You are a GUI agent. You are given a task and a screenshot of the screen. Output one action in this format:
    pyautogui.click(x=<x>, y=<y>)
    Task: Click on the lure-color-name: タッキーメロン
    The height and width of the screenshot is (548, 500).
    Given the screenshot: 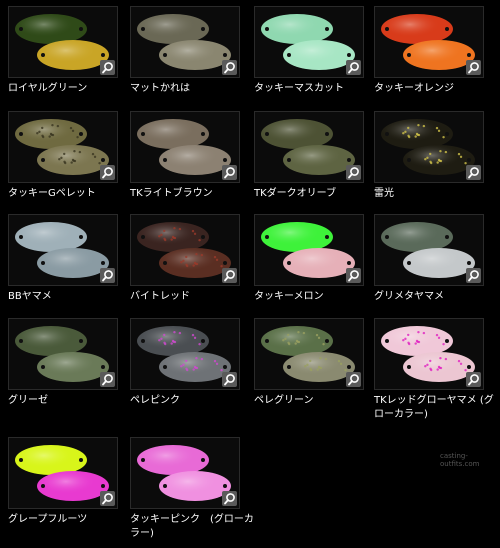 What is the action you would take?
    pyautogui.click(x=289, y=296)
    